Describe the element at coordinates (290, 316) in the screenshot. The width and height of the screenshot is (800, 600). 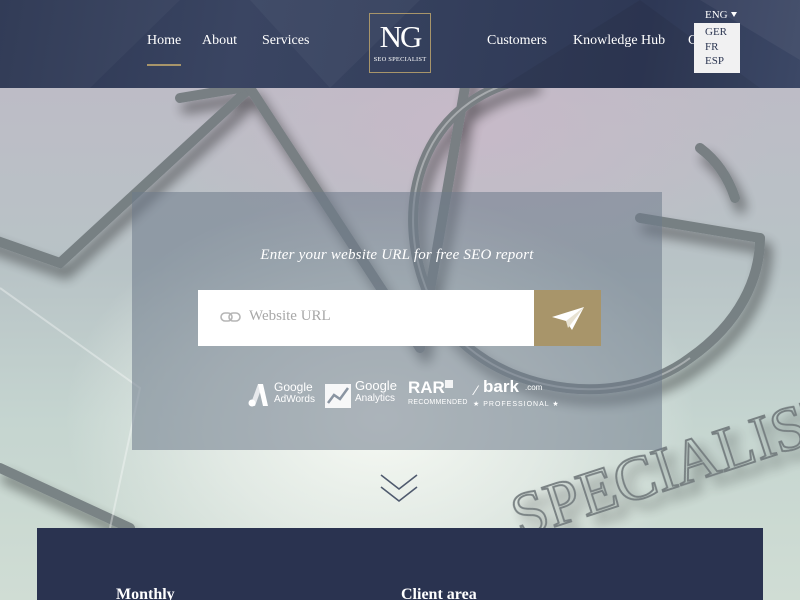
I see `url-placeholder: Website URL` at that location.